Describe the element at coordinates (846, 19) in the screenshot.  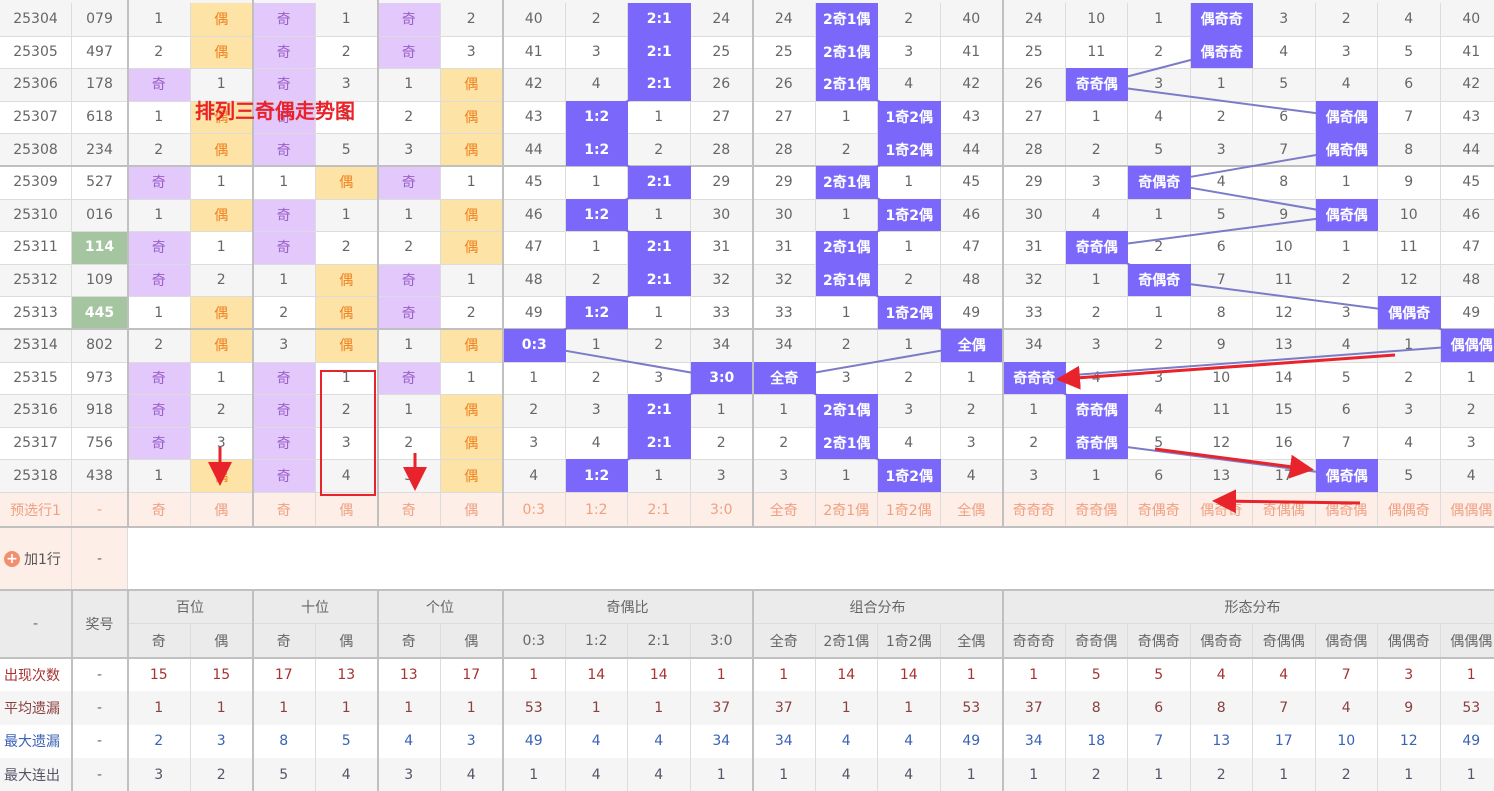
I see `highlight-cell: 2奇1偶` at that location.